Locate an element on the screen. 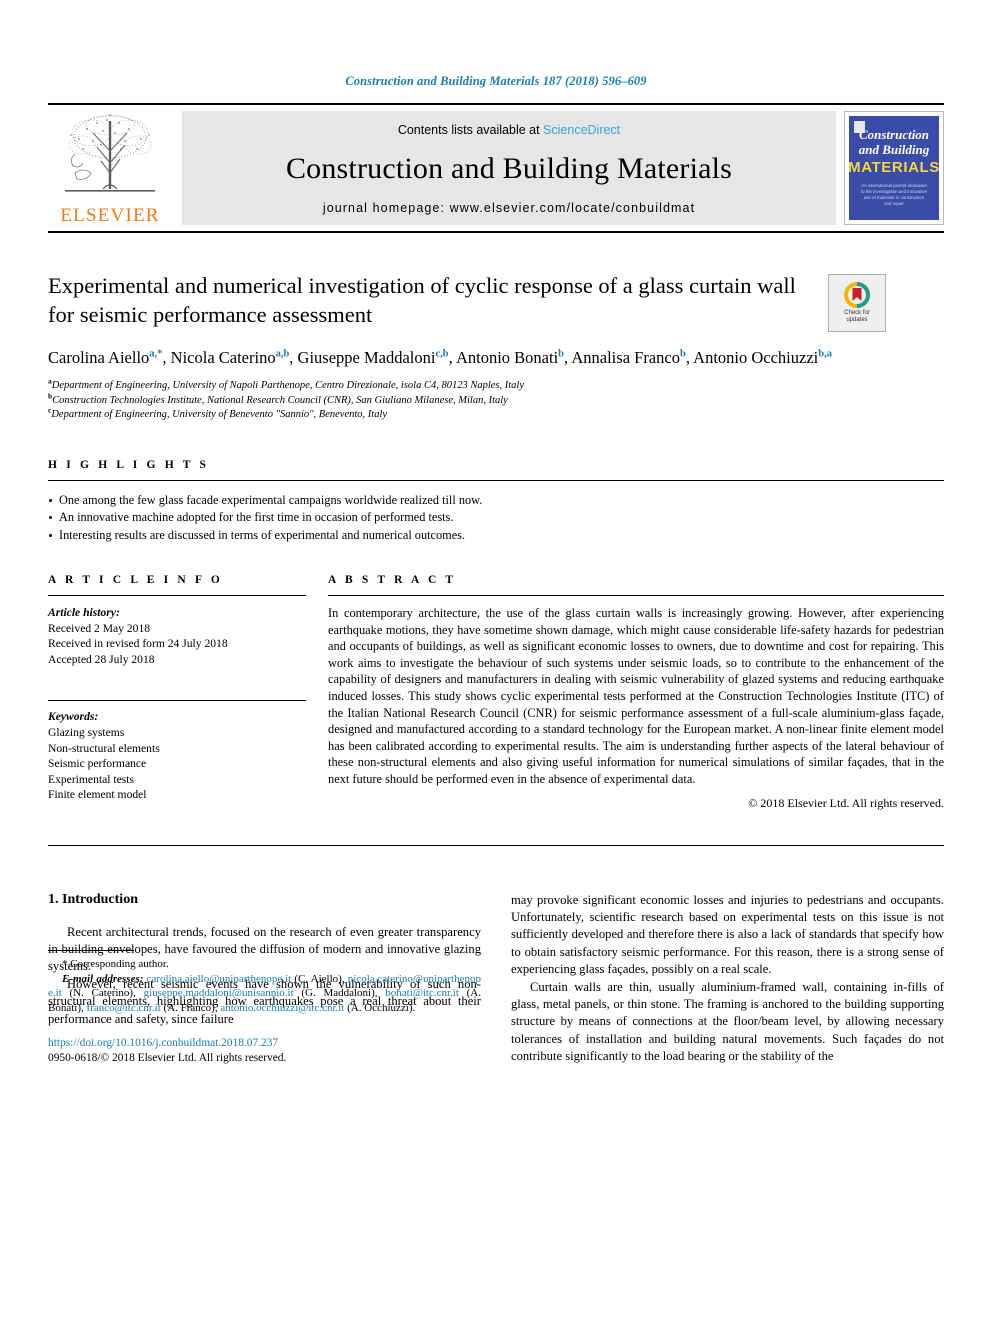  abstract-divider is located at coordinates (636, 595).